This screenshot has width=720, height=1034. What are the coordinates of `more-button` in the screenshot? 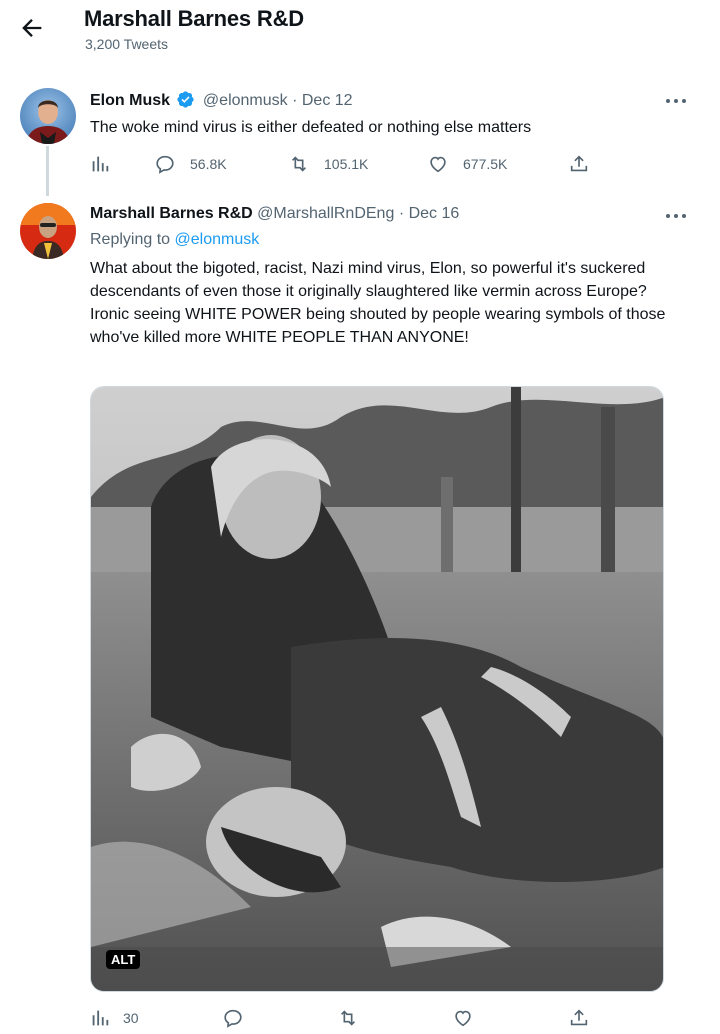 It's located at (676, 215).